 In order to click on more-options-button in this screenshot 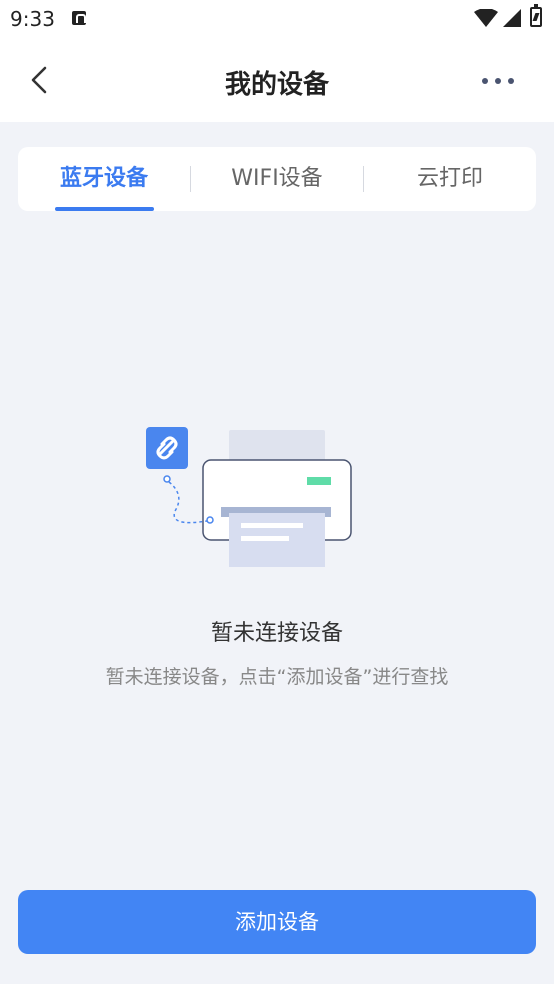, I will do `click(502, 81)`.